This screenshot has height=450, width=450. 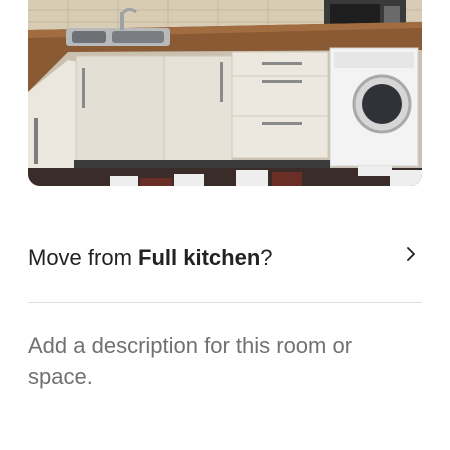 What do you see at coordinates (225, 302) in the screenshot?
I see `divider` at bounding box center [225, 302].